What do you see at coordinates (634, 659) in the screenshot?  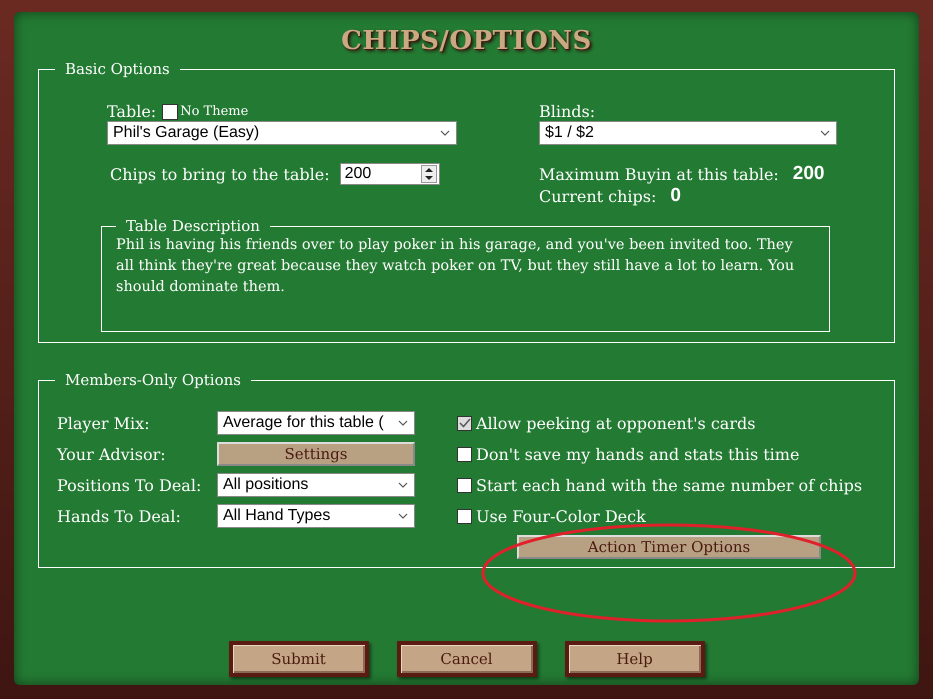 I see `dialog-button: Help` at bounding box center [634, 659].